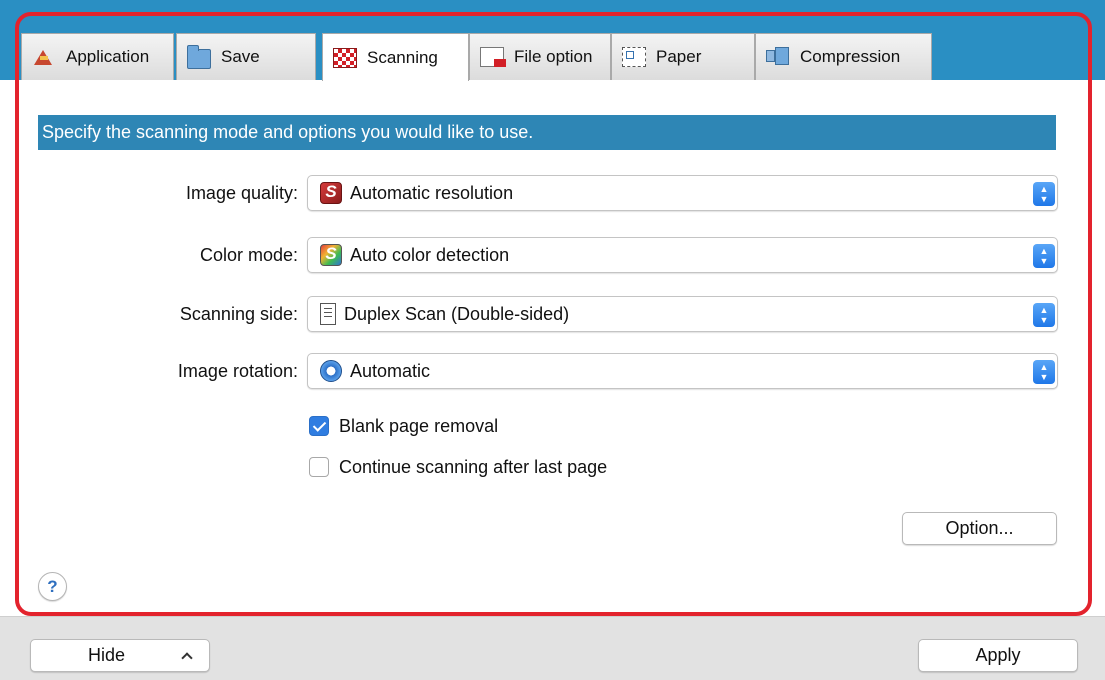 The height and width of the screenshot is (680, 1105). What do you see at coordinates (430, 254) in the screenshot?
I see `color-mode-value: Auto color detection` at bounding box center [430, 254].